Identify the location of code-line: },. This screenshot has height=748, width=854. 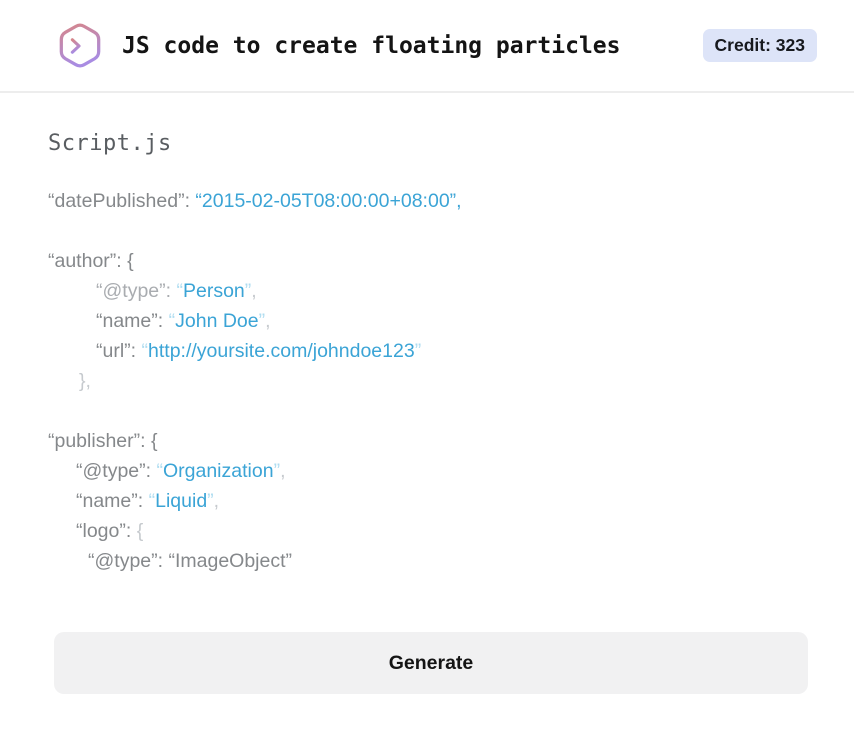
(85, 381).